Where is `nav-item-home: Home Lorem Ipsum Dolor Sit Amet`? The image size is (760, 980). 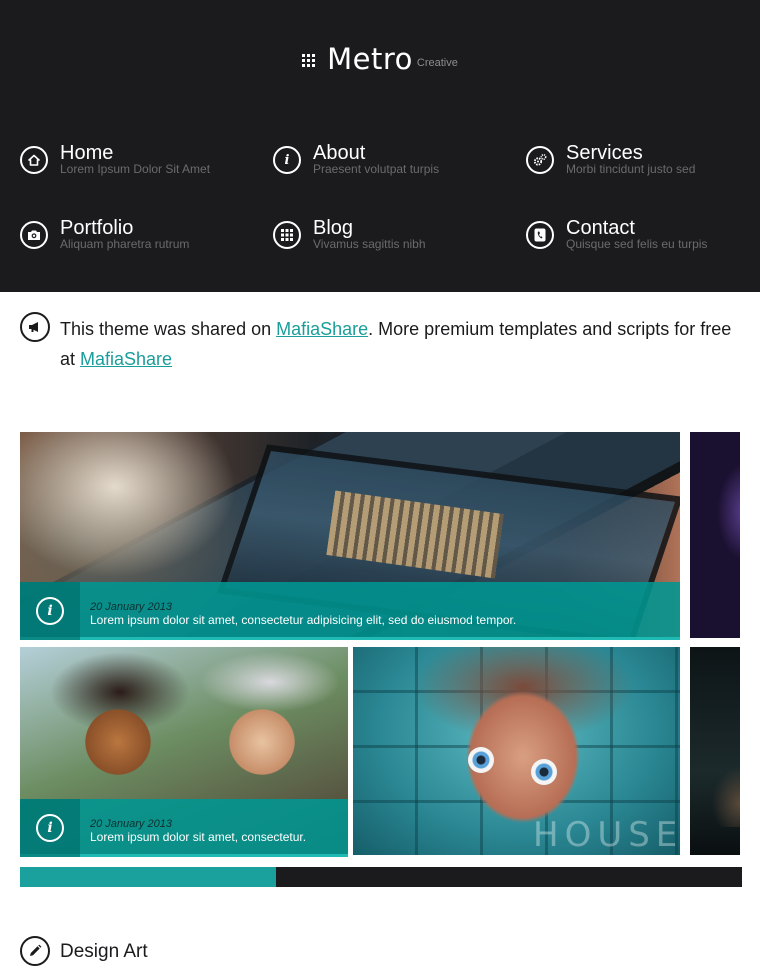 nav-item-home: Home Lorem Ipsum Dolor Sit Amet is located at coordinates (140, 162).